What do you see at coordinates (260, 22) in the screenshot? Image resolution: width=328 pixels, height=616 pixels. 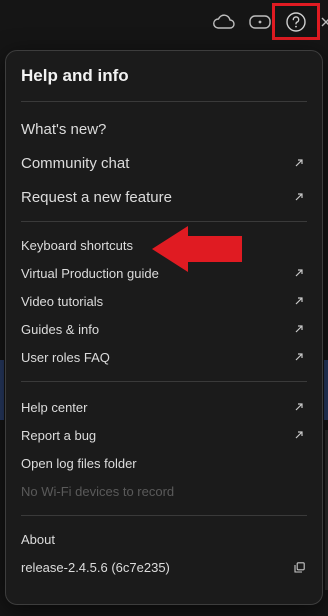 I see `vr-headset-icon` at bounding box center [260, 22].